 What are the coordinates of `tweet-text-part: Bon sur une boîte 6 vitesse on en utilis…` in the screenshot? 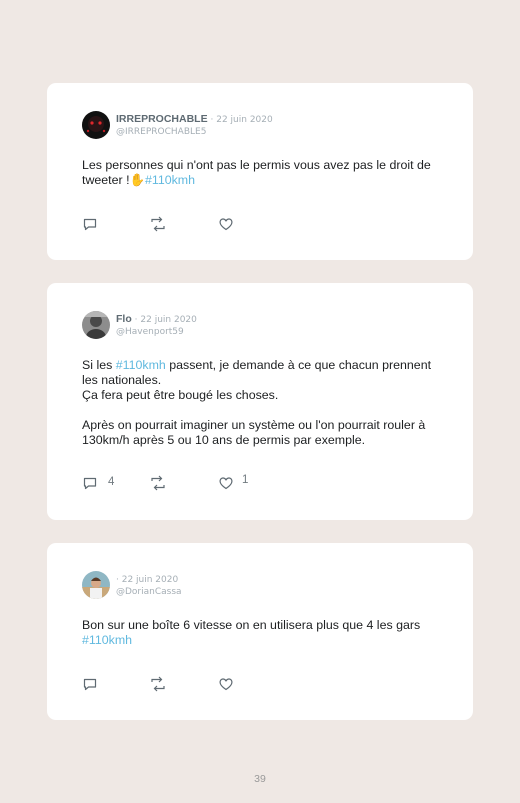 It's located at (251, 625).